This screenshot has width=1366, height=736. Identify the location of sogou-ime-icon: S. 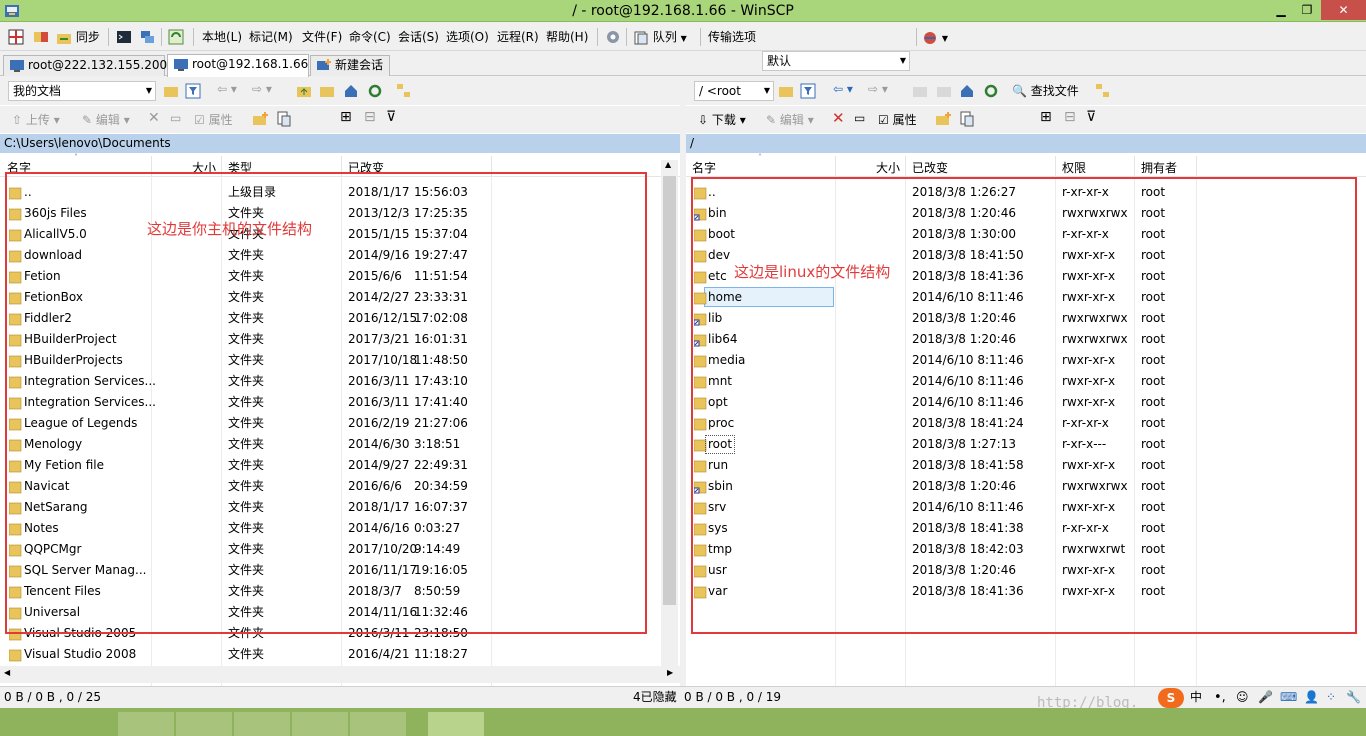
(1171, 698).